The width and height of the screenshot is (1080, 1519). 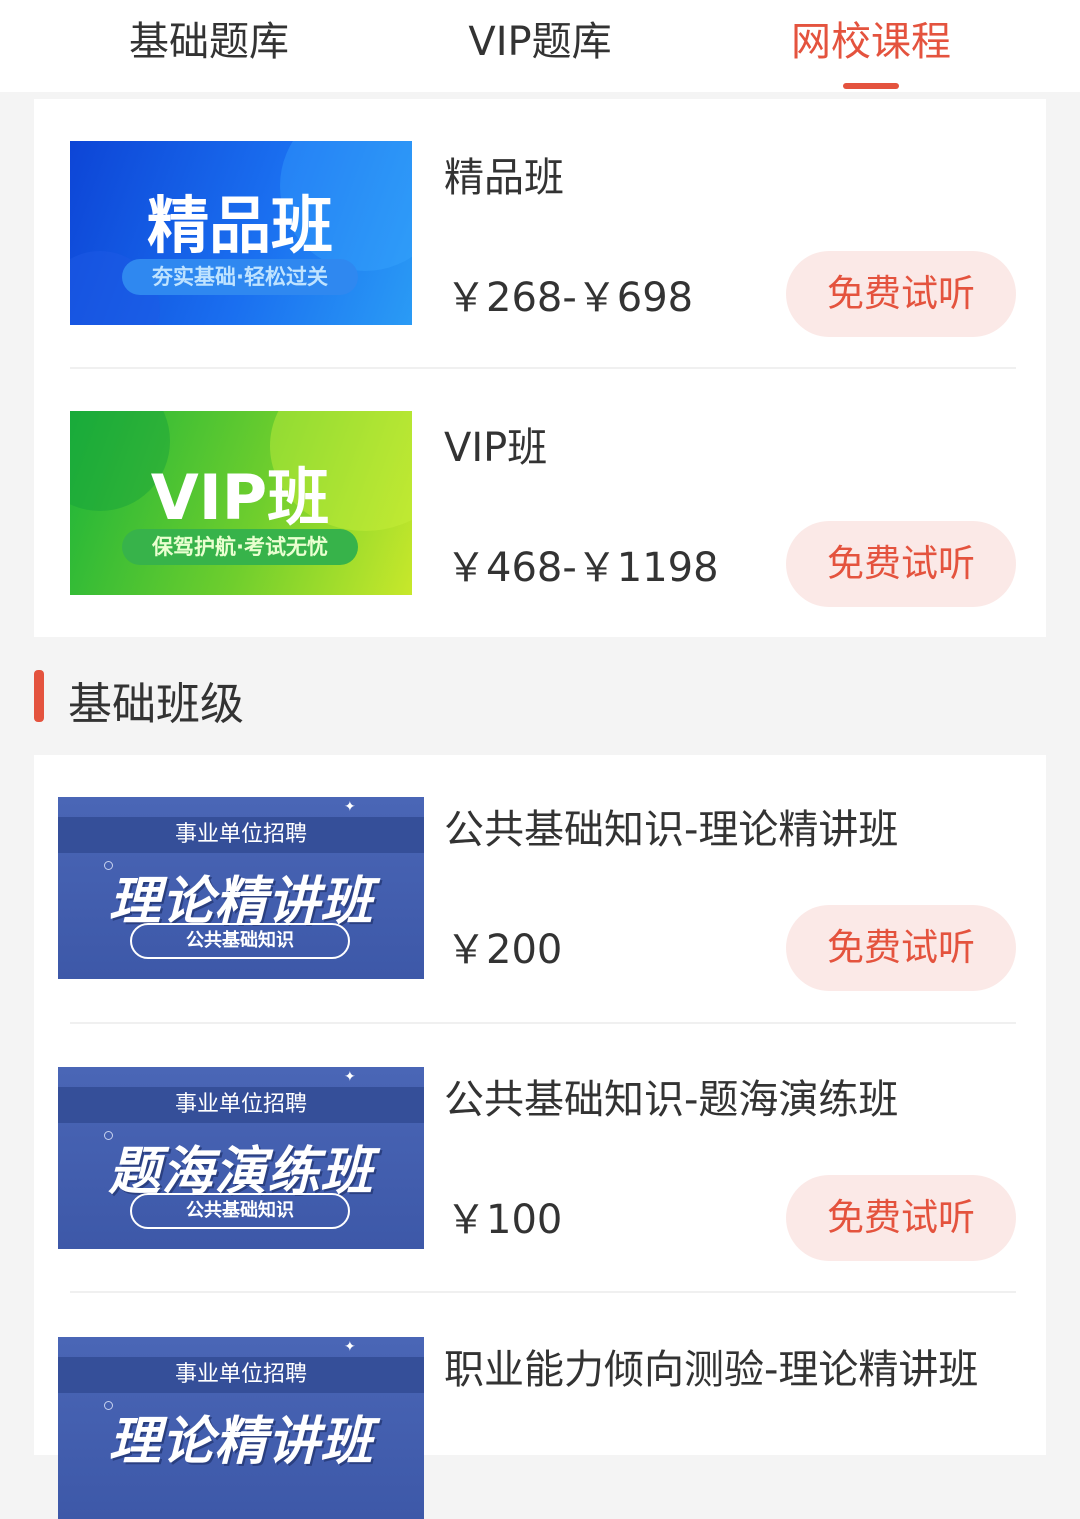 I want to click on course-banner: ✦ 事业单位招聘 理论精讲班 公共基础知识, so click(x=241, y=888).